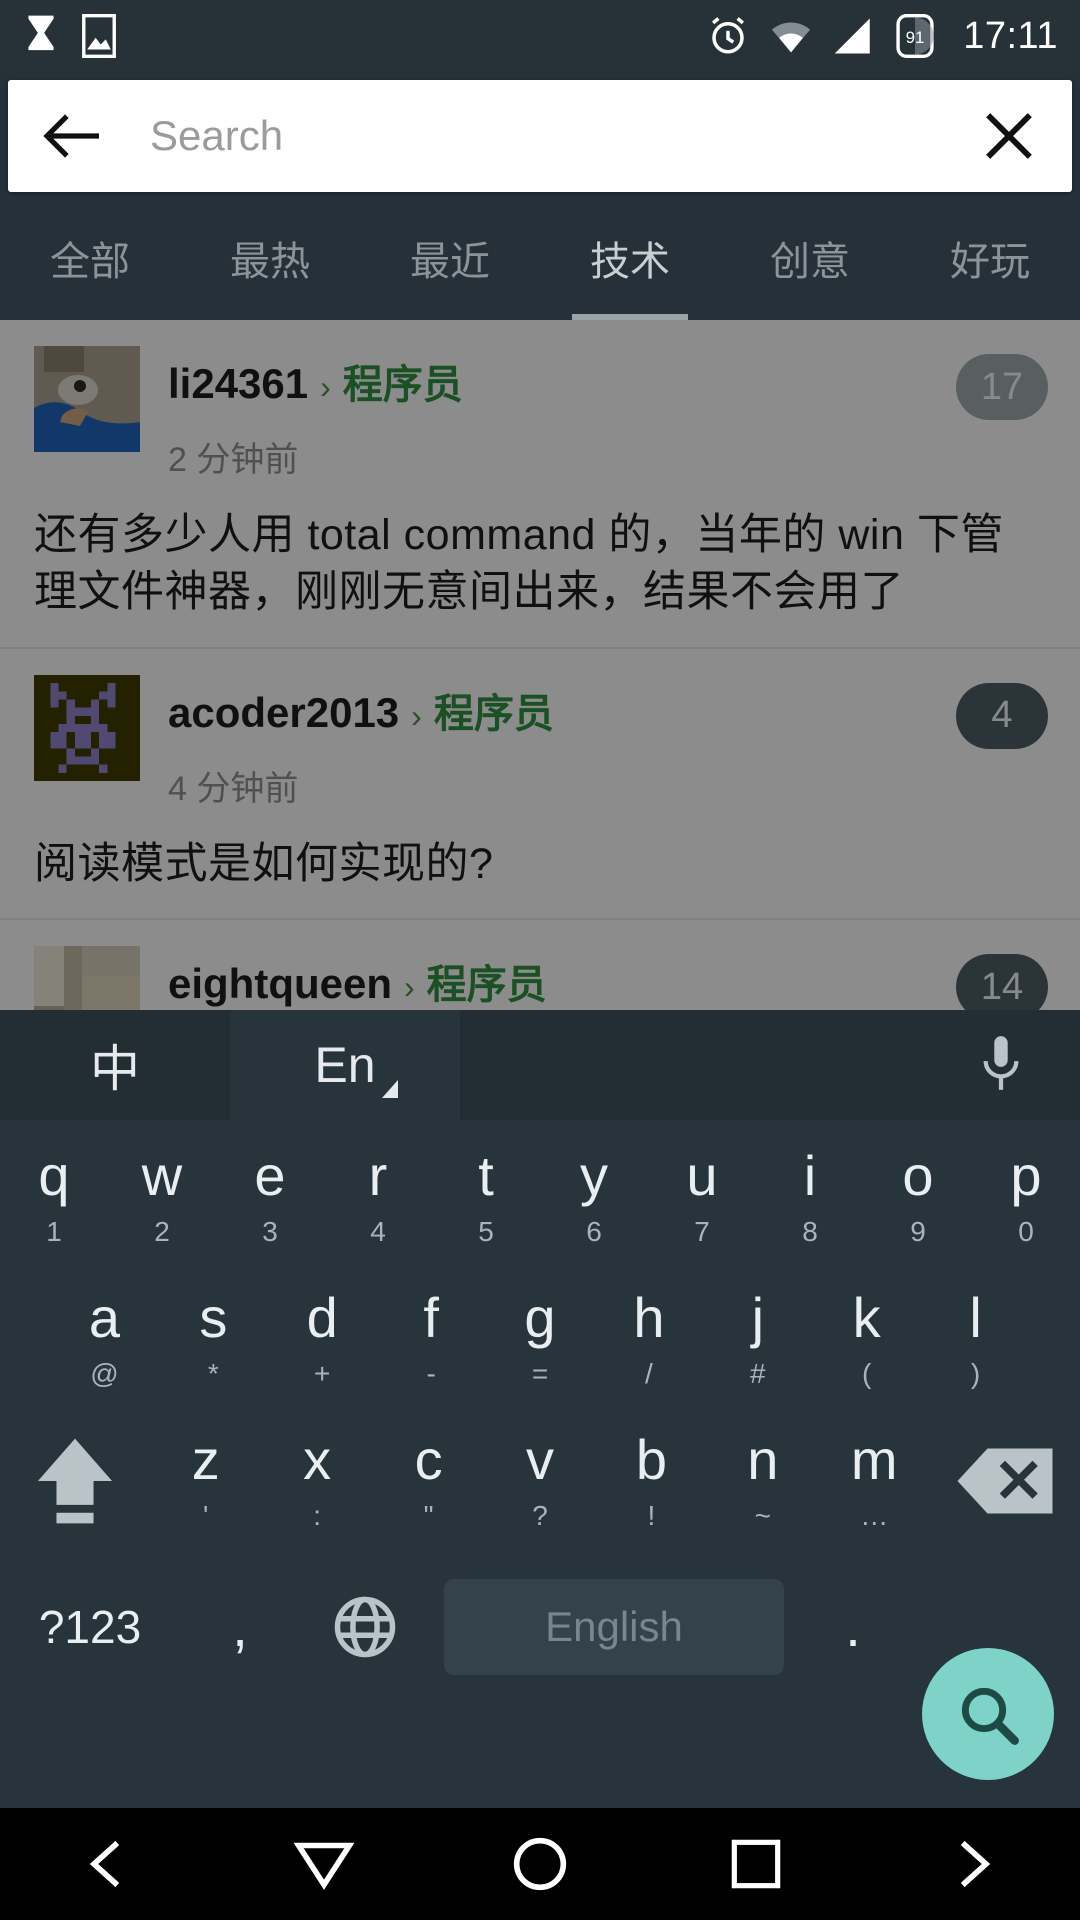 The height and width of the screenshot is (1920, 1080). I want to click on key-label: v, so click(539, 1459).